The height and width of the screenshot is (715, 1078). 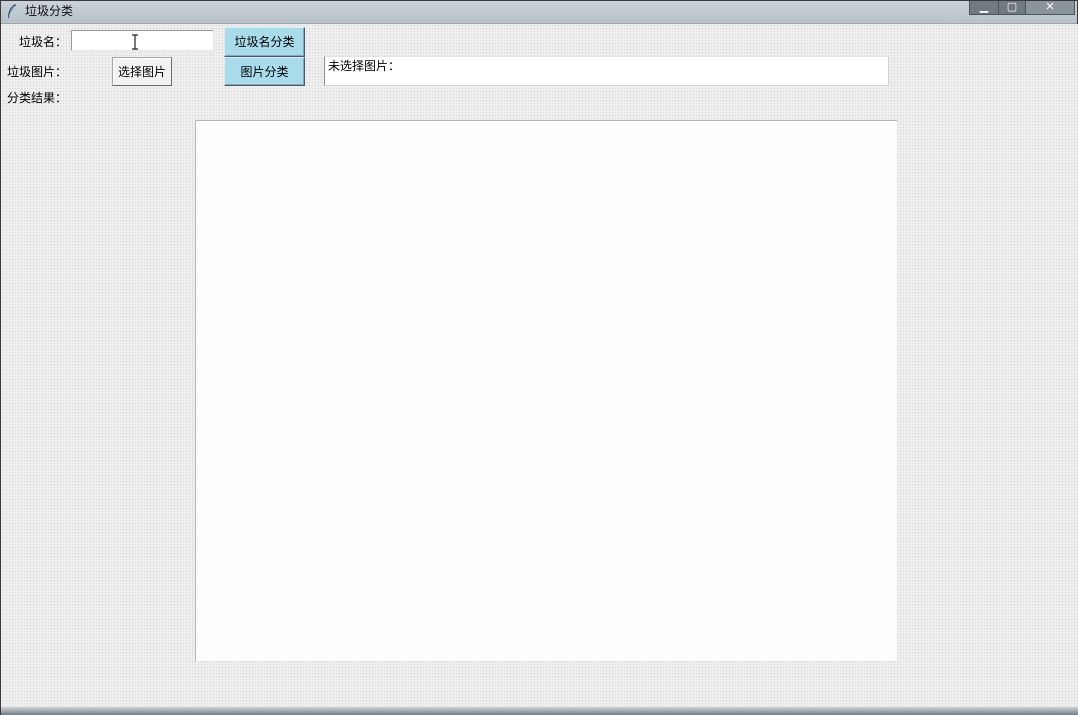 What do you see at coordinates (264, 71) in the screenshot?
I see `image-classify-button: 图片分类` at bounding box center [264, 71].